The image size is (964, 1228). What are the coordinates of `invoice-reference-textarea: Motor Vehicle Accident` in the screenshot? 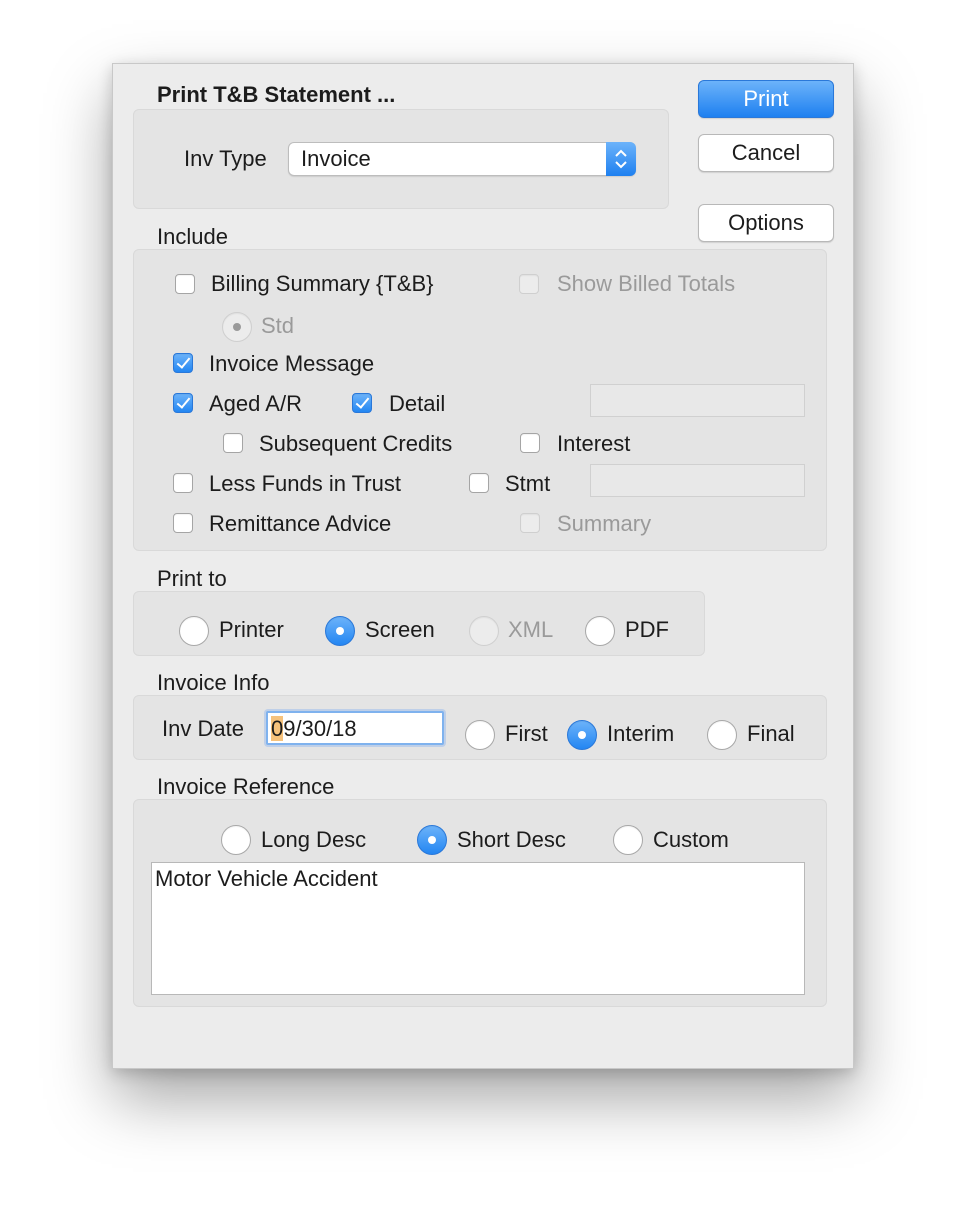 It's located at (478, 928).